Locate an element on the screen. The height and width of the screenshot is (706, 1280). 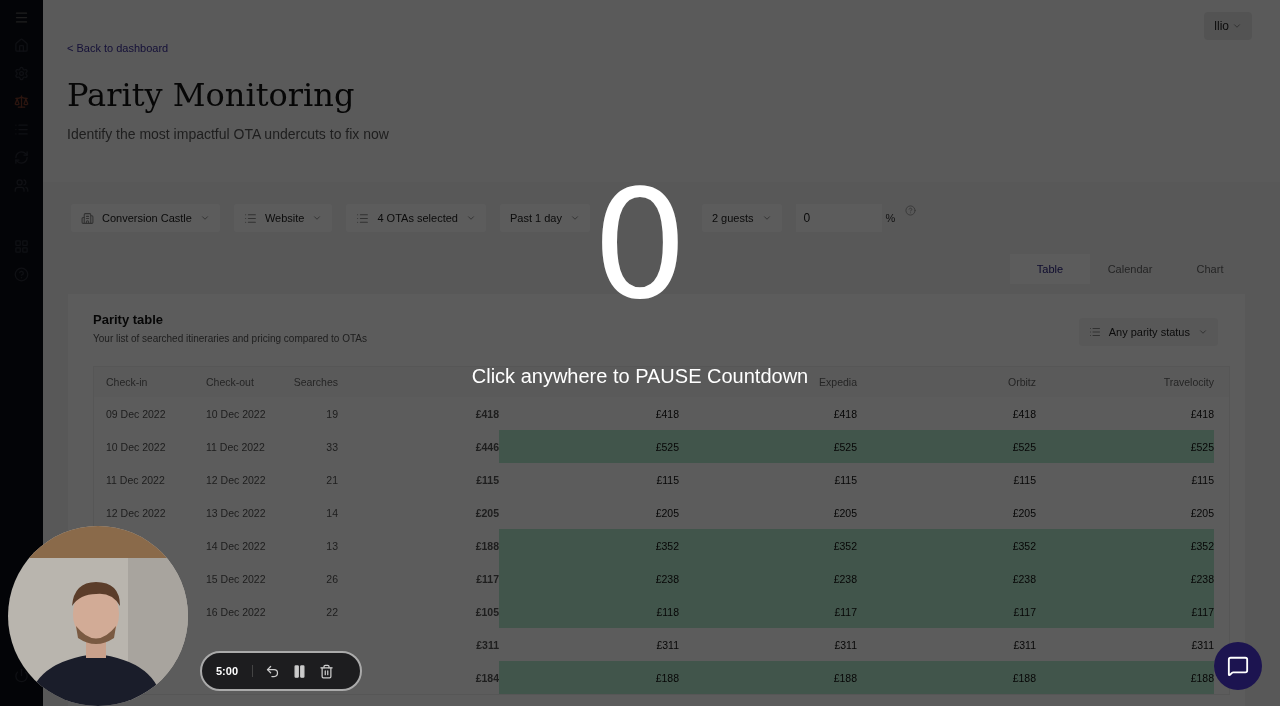
chat-button is located at coordinates (1238, 666).